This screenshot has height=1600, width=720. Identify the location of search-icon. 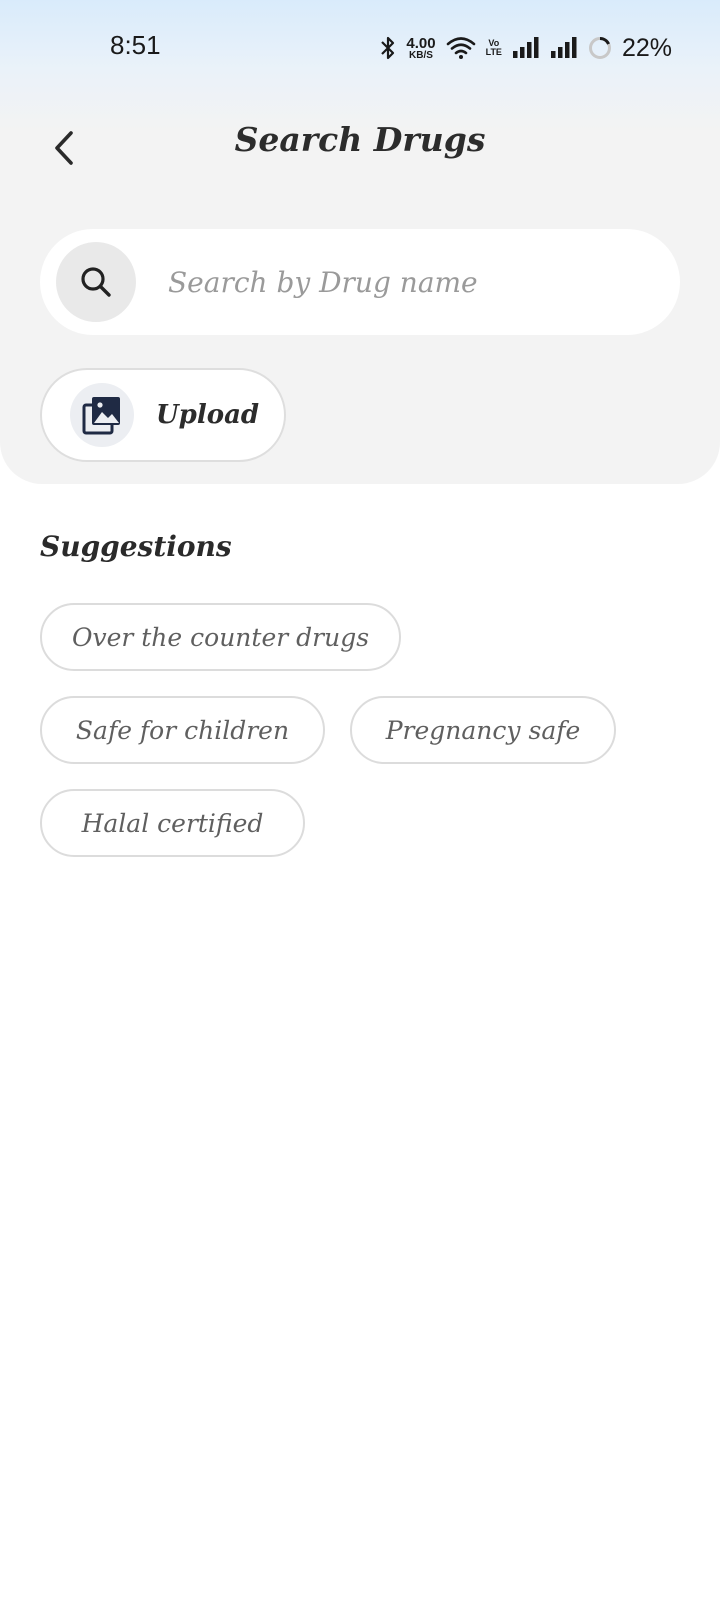
(96, 282).